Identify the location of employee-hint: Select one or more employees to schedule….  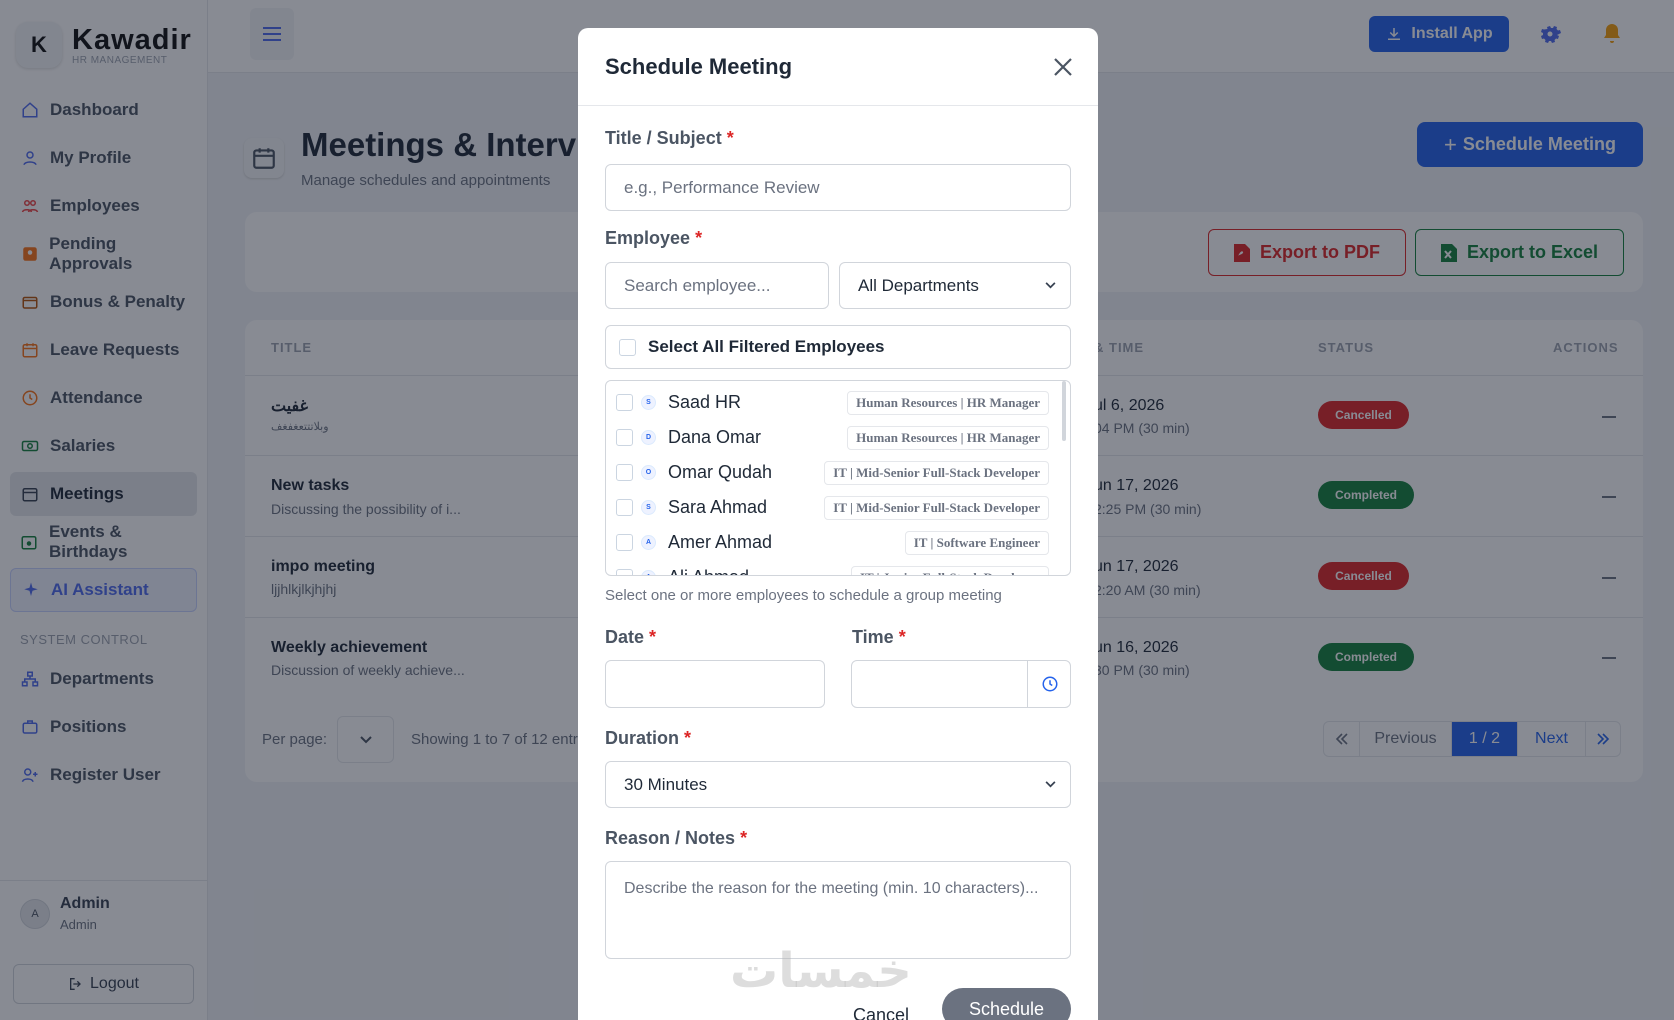
(803, 595).